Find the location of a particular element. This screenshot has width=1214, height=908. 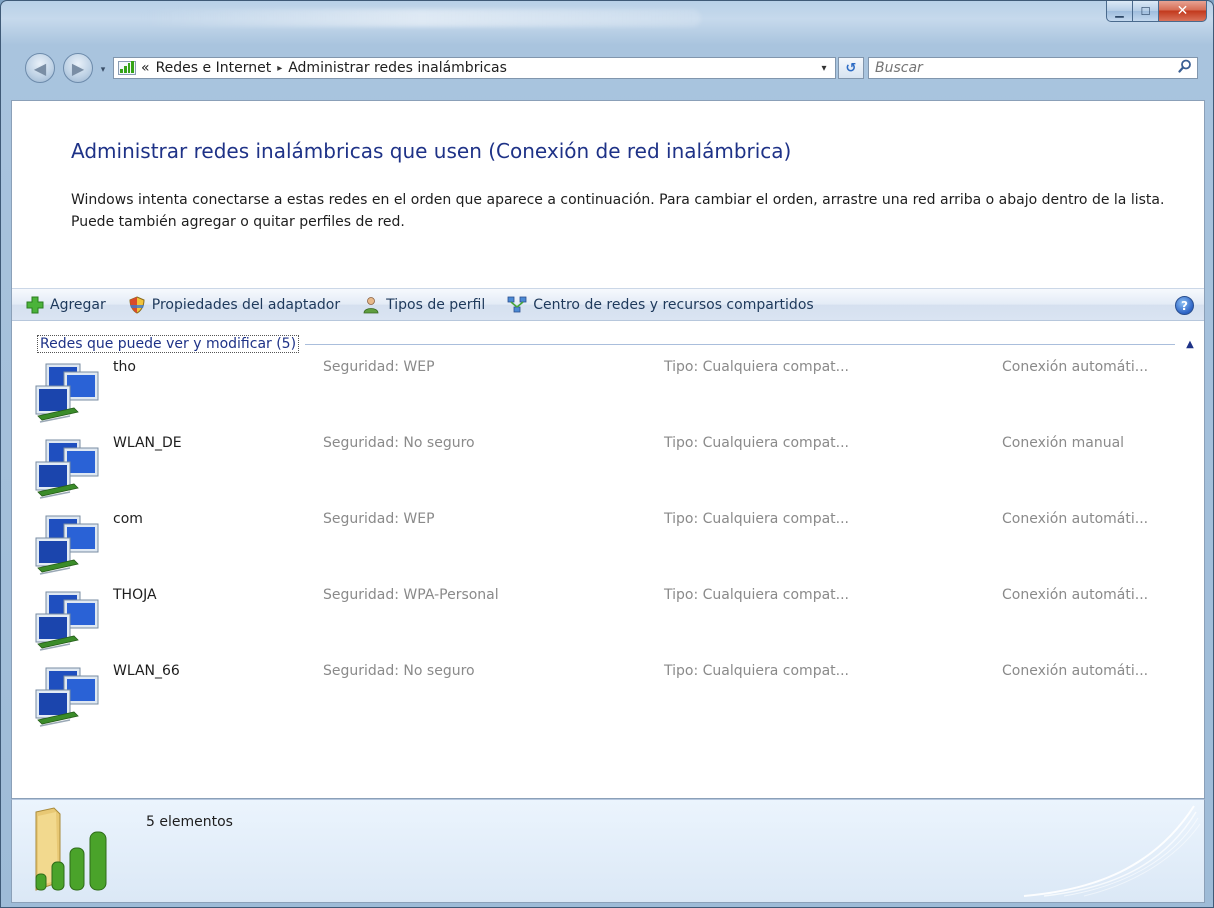

group-header: Redes que puede ver y modificar (5) ▲ is located at coordinates (617, 344).